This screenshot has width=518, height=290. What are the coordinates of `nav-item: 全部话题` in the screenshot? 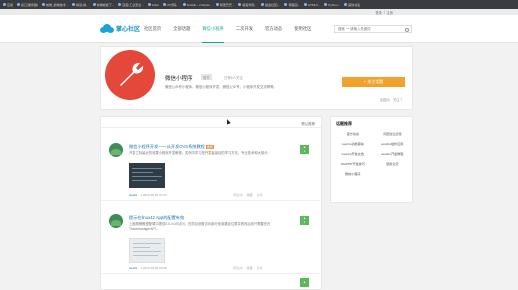 It's located at (181, 29).